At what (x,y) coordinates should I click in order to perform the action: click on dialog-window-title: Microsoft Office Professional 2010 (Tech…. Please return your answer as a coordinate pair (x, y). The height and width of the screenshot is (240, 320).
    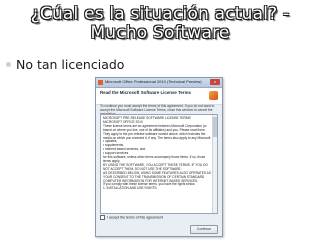
    Looking at the image, I should click on (153, 81).